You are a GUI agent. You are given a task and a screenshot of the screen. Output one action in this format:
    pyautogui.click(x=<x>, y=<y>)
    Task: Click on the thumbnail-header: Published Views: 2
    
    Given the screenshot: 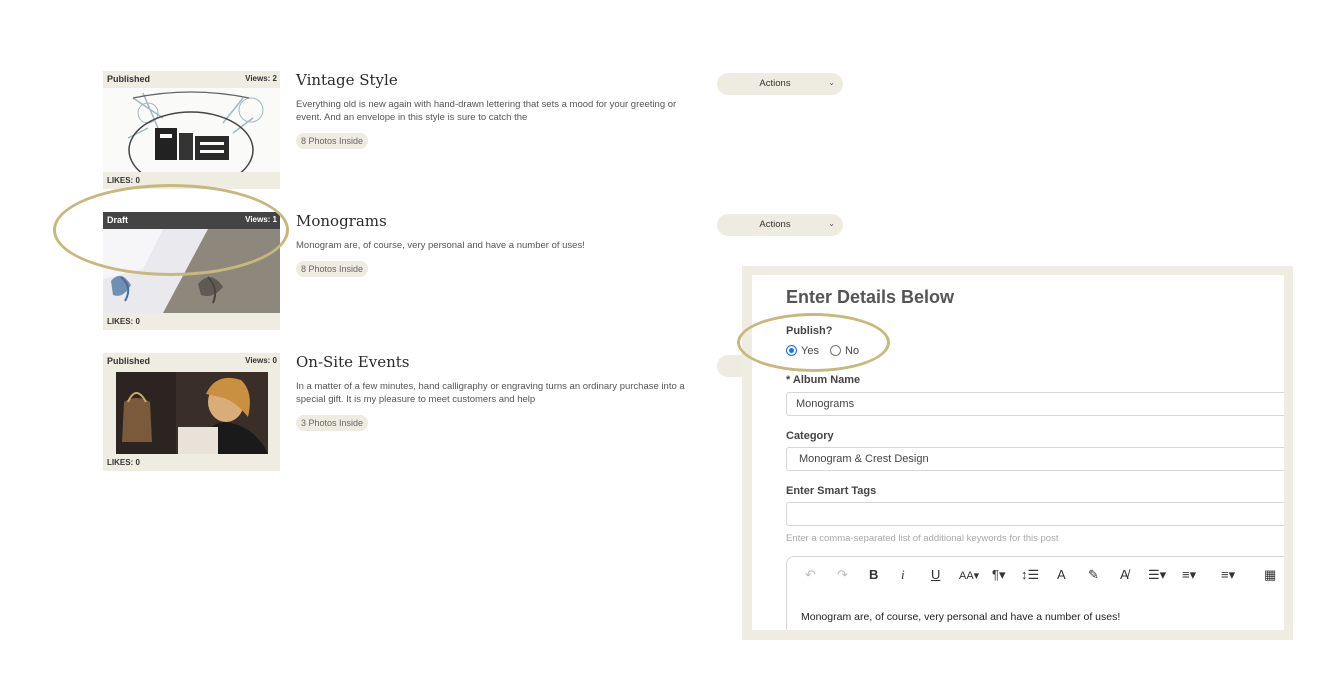 What is the action you would take?
    pyautogui.click(x=191, y=79)
    